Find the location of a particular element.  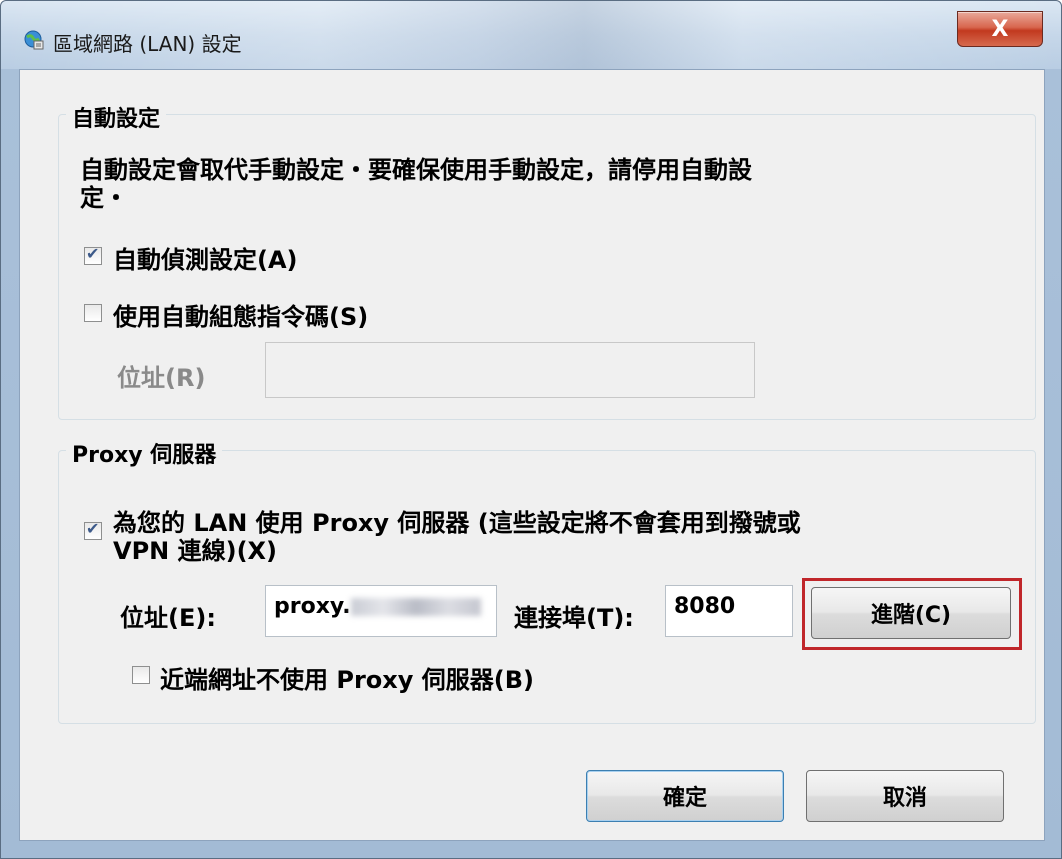

use-proxy-label-line2: VPN 連線)(X) is located at coordinates (195, 548).